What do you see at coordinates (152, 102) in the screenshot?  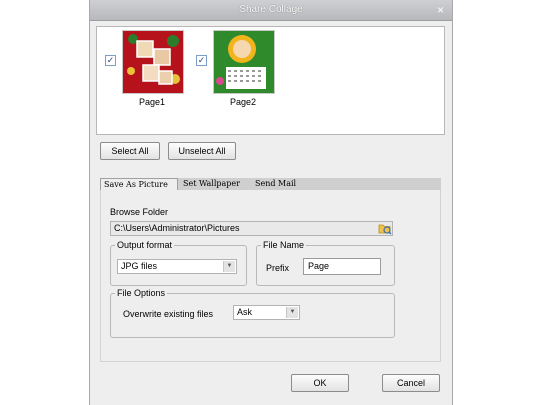 I see `page1-label: Page1` at bounding box center [152, 102].